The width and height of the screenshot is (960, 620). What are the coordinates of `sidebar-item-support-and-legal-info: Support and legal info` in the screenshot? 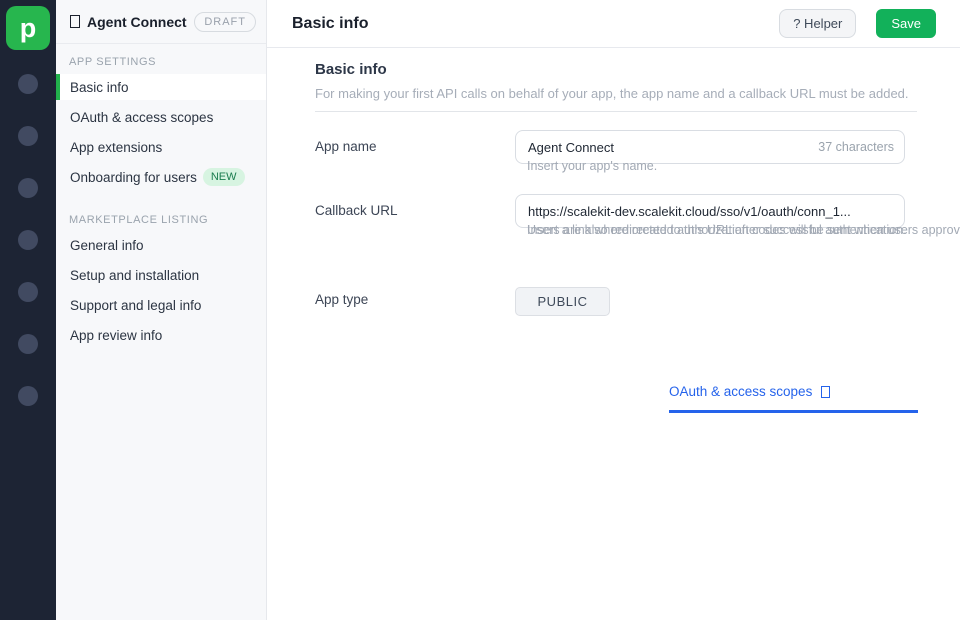 It's located at (161, 305).